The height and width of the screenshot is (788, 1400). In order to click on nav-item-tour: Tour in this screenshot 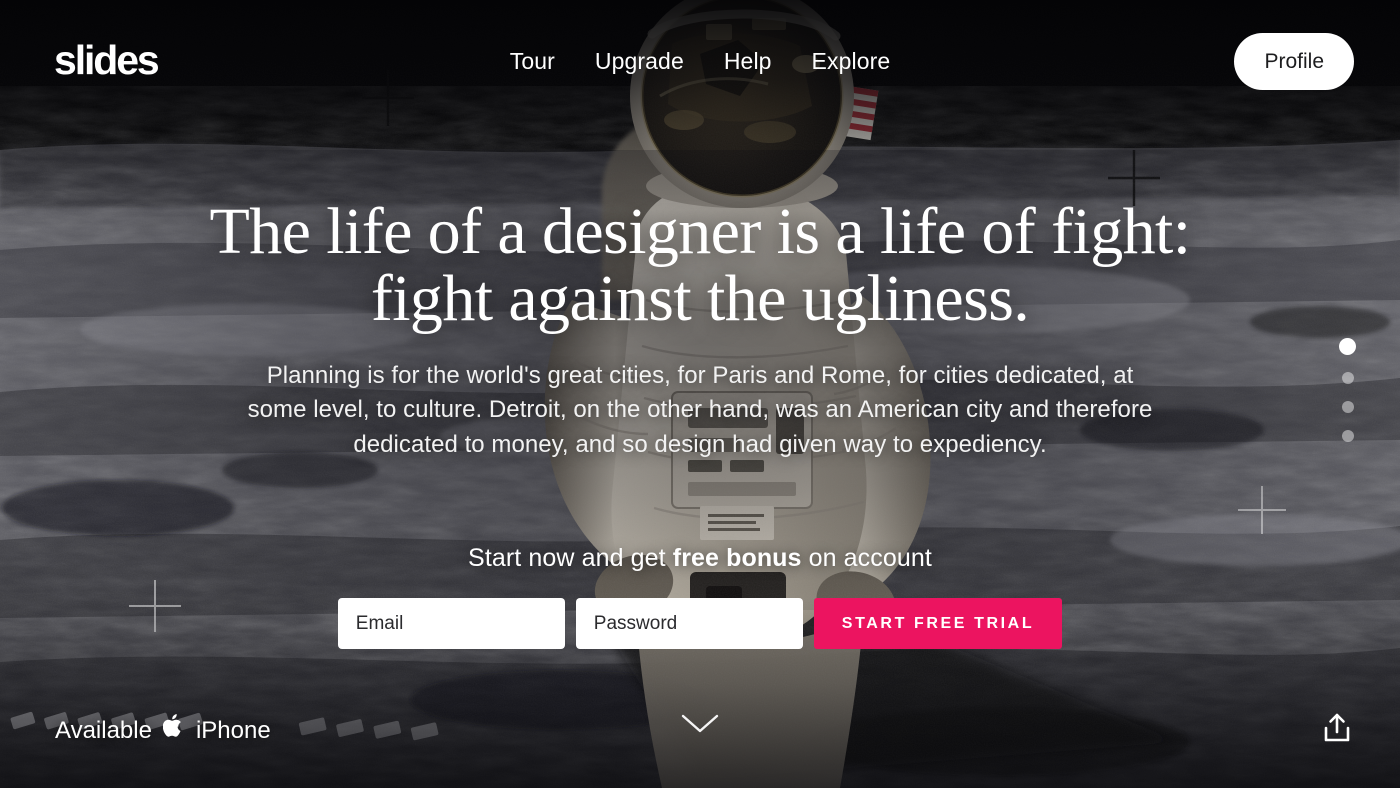, I will do `click(532, 62)`.